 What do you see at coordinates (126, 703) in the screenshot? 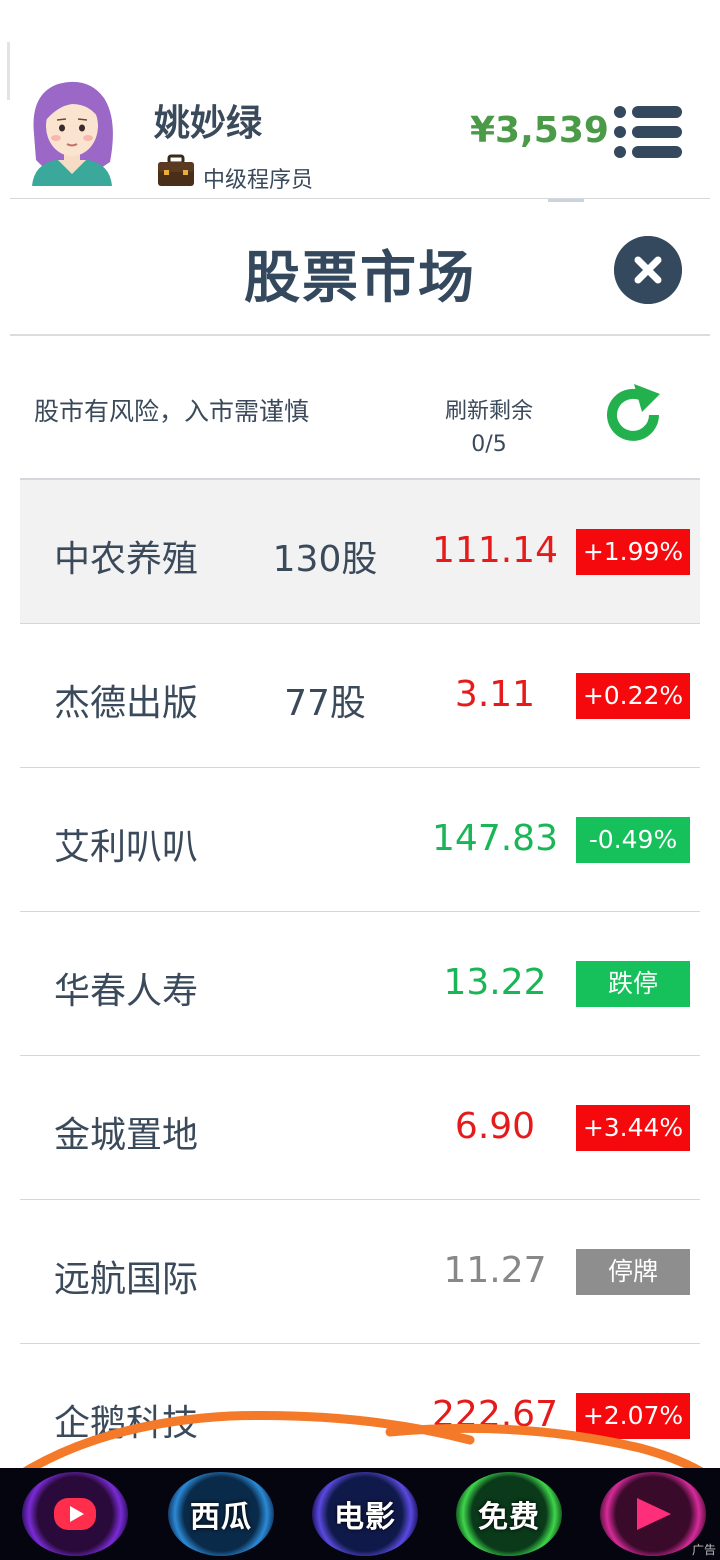
I see `stock-name: 杰德出版` at bounding box center [126, 703].